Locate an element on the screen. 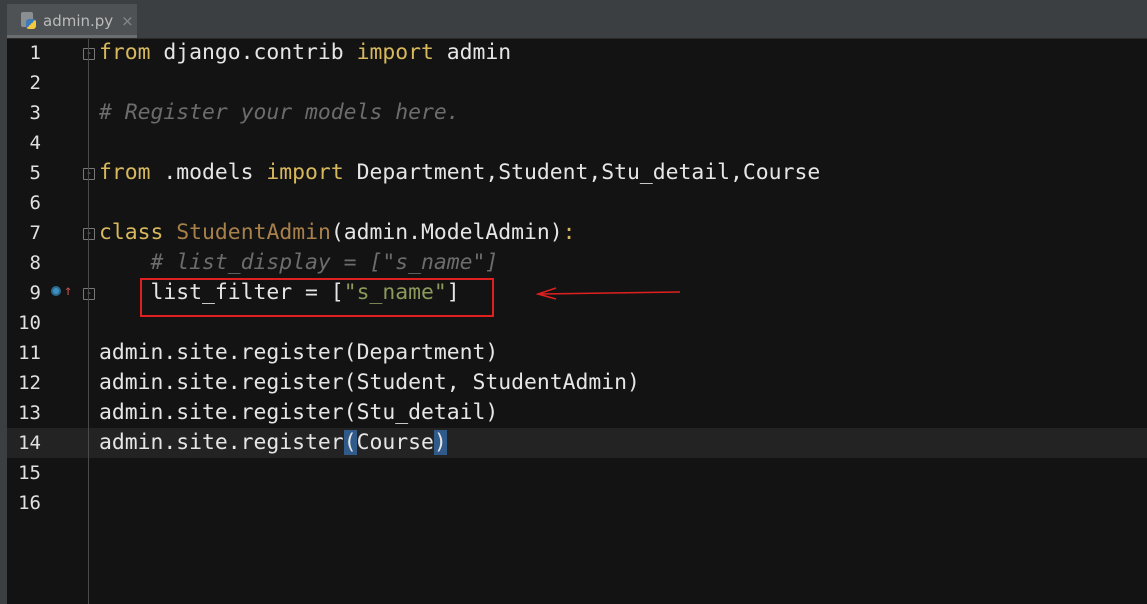 This screenshot has height=604, width=1147. code-line: 11 admin.site.register(Department) is located at coordinates (577, 353).